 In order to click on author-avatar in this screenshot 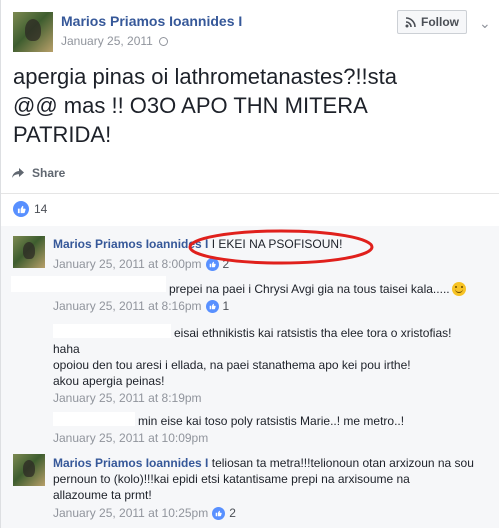, I will do `click(33, 32)`.